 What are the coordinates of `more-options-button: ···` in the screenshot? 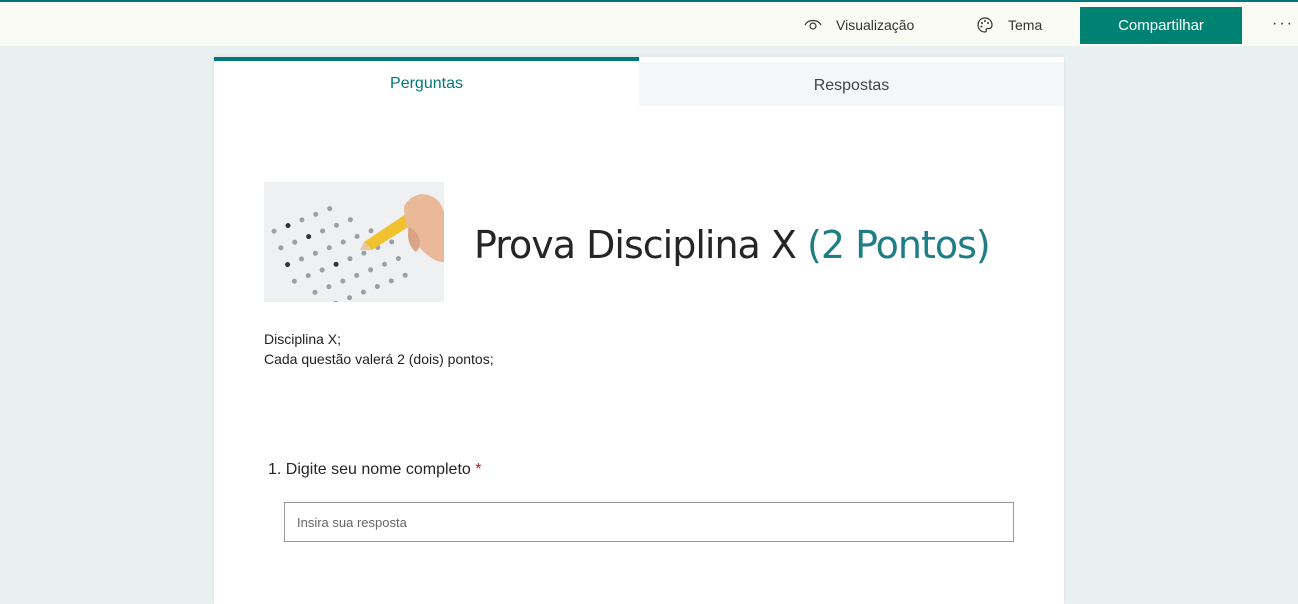 It's located at (1283, 26).